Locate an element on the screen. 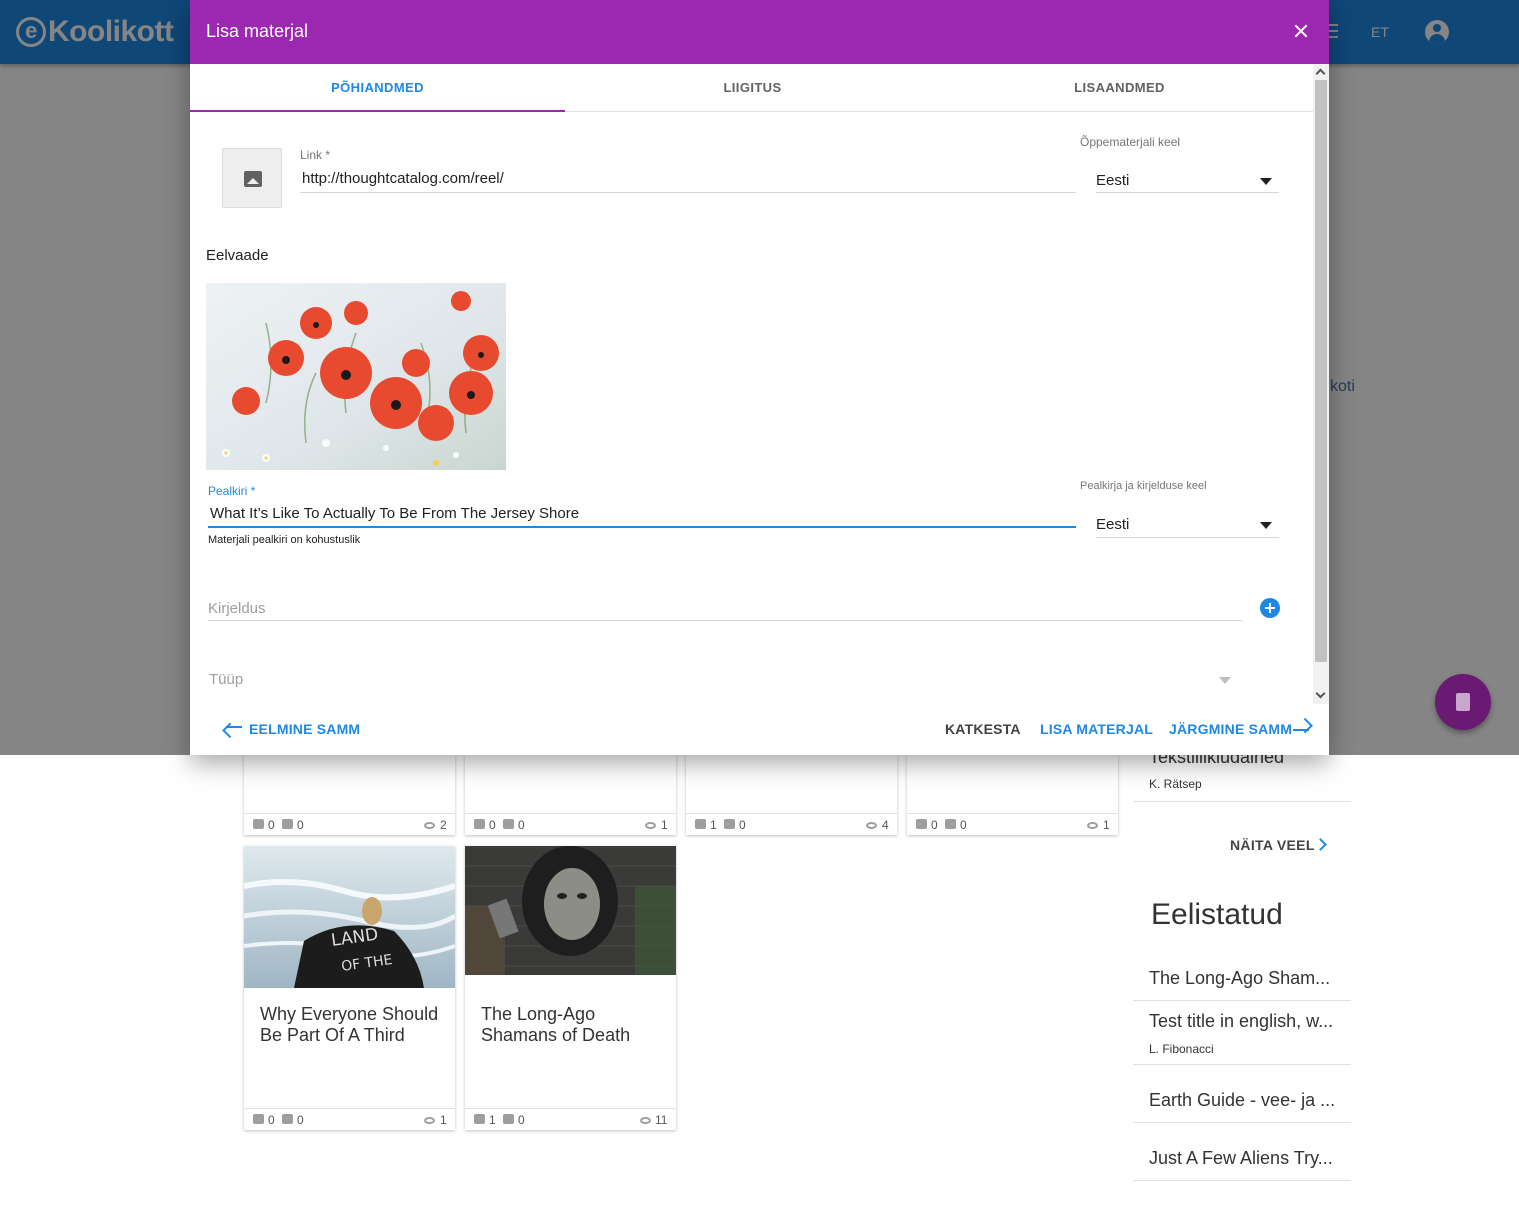 Image resolution: width=1519 pixels, height=1217 pixels. link-input: http://thoughtcatalog.com/reel/ is located at coordinates (687, 178).